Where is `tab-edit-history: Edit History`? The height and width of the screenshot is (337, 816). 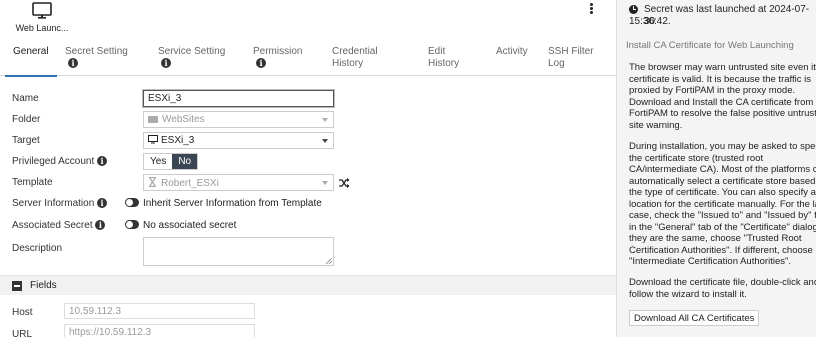 tab-edit-history: Edit History is located at coordinates (448, 58).